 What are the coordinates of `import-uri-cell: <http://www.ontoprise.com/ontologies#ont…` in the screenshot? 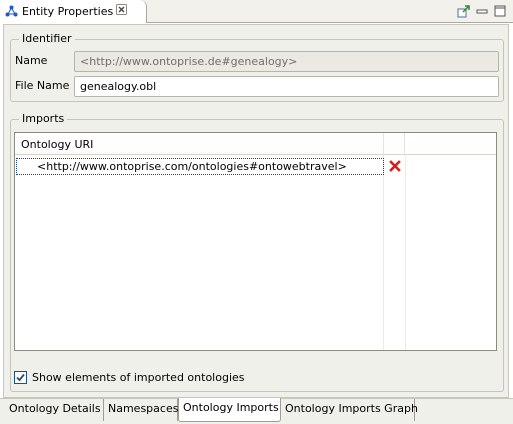 It's located at (200, 166).